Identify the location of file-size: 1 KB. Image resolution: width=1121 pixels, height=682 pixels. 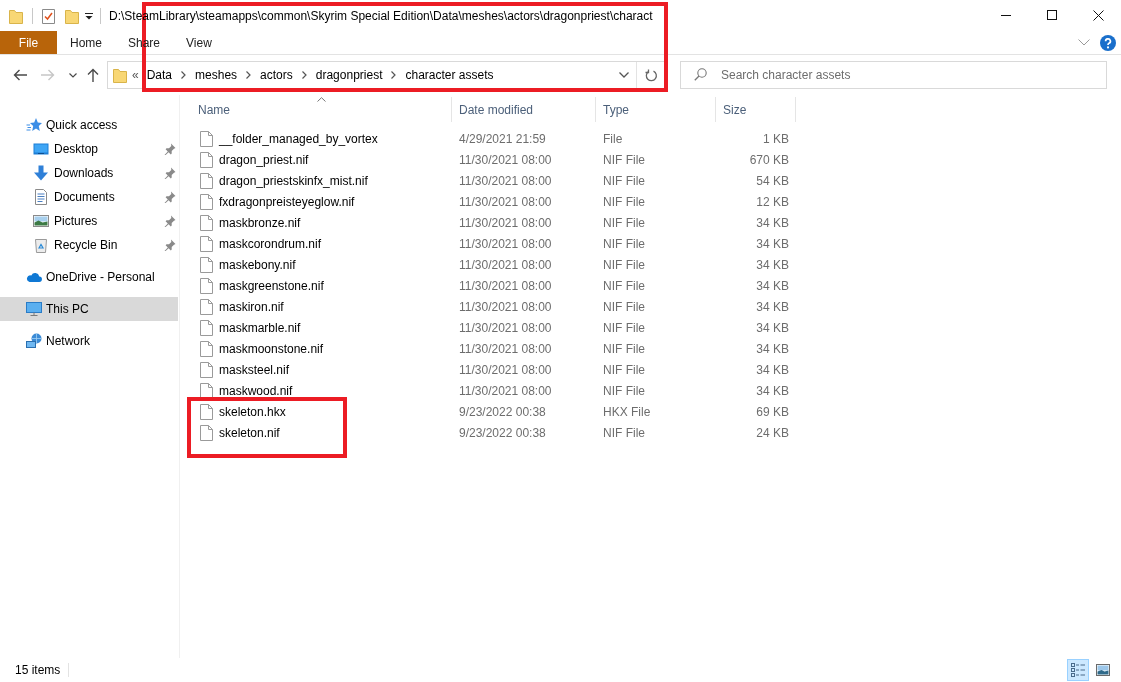
(776, 138).